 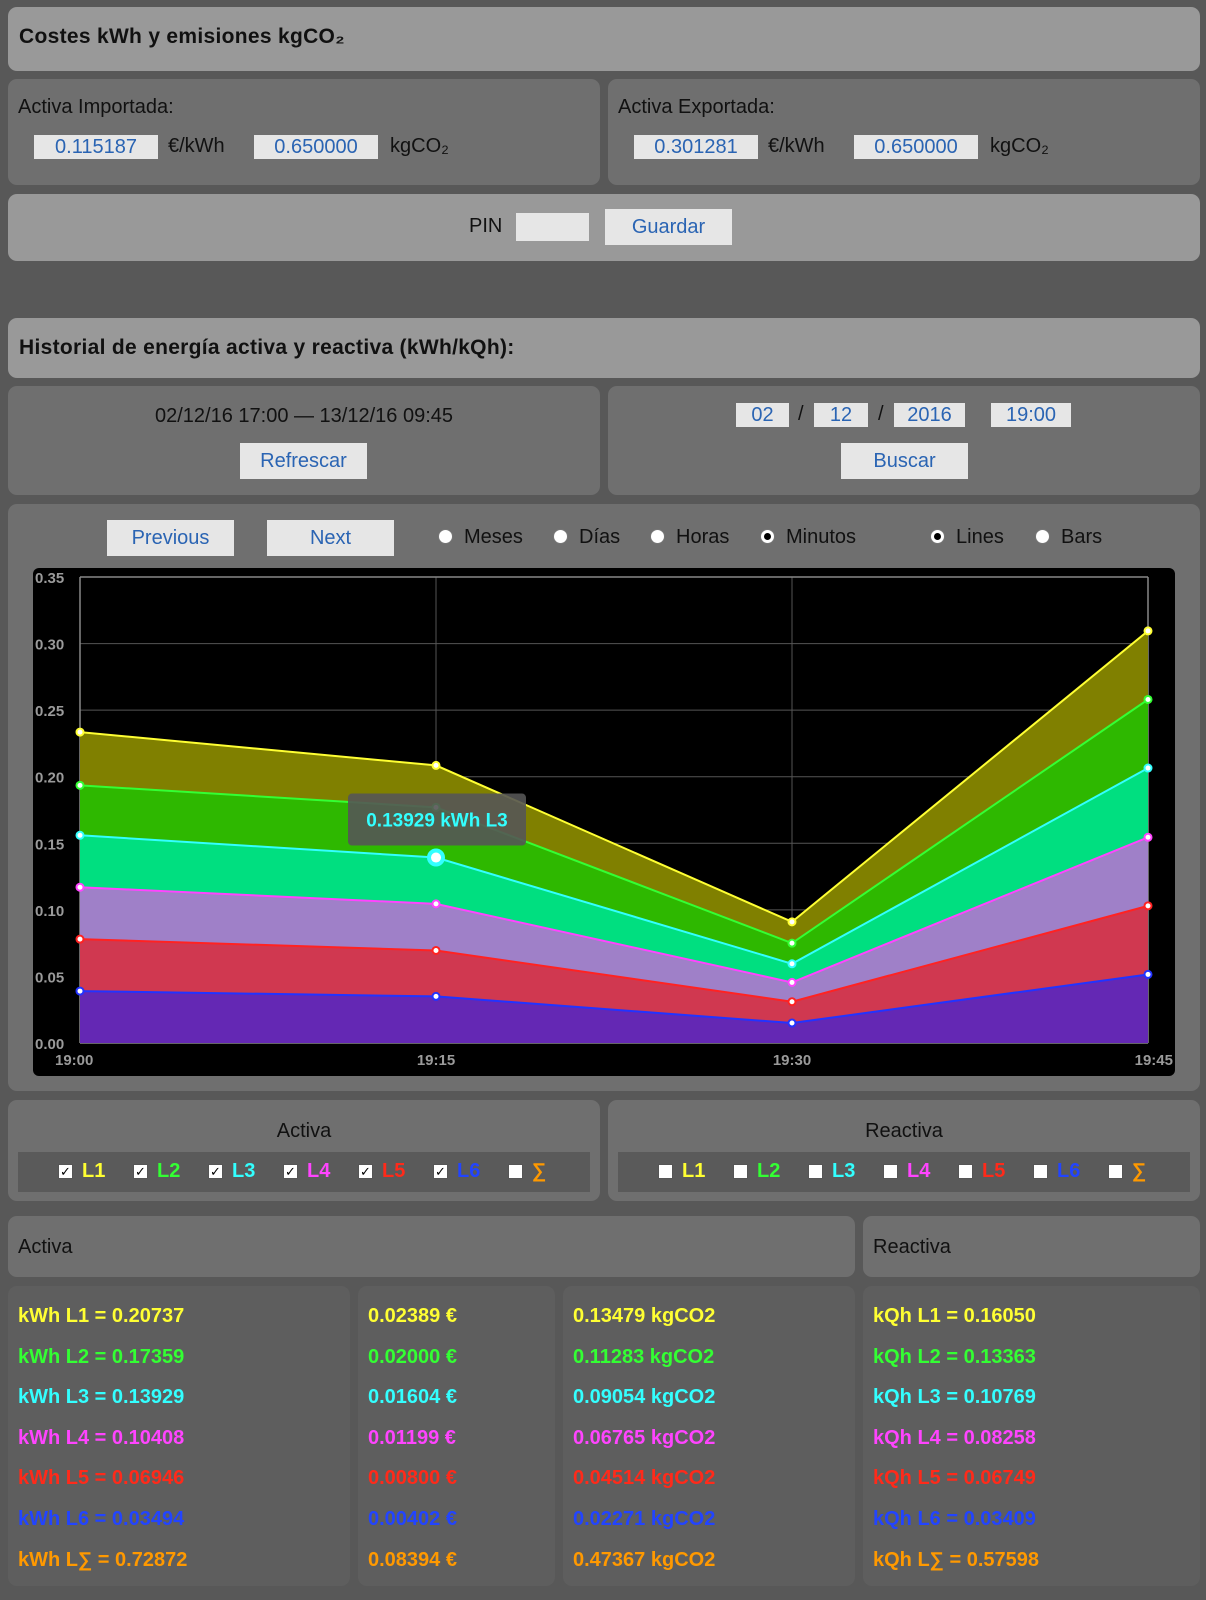 What do you see at coordinates (49, 645) in the screenshot?
I see `y-tick-label: 0.30` at bounding box center [49, 645].